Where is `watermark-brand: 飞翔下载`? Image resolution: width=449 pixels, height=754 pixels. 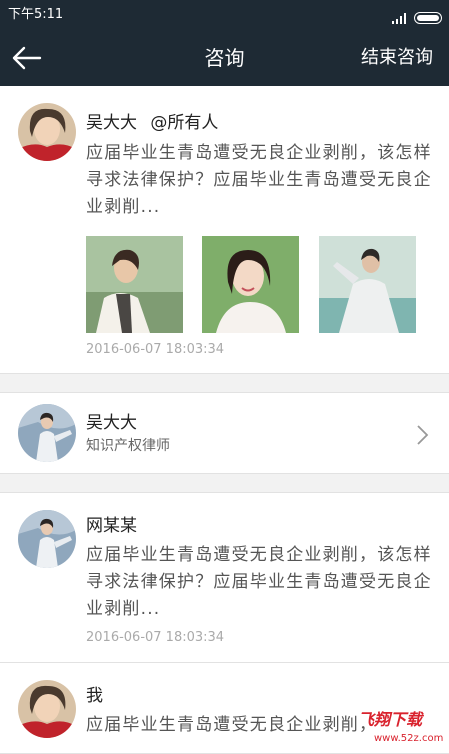 watermark-brand: 飞翔下载 is located at coordinates (390, 719).